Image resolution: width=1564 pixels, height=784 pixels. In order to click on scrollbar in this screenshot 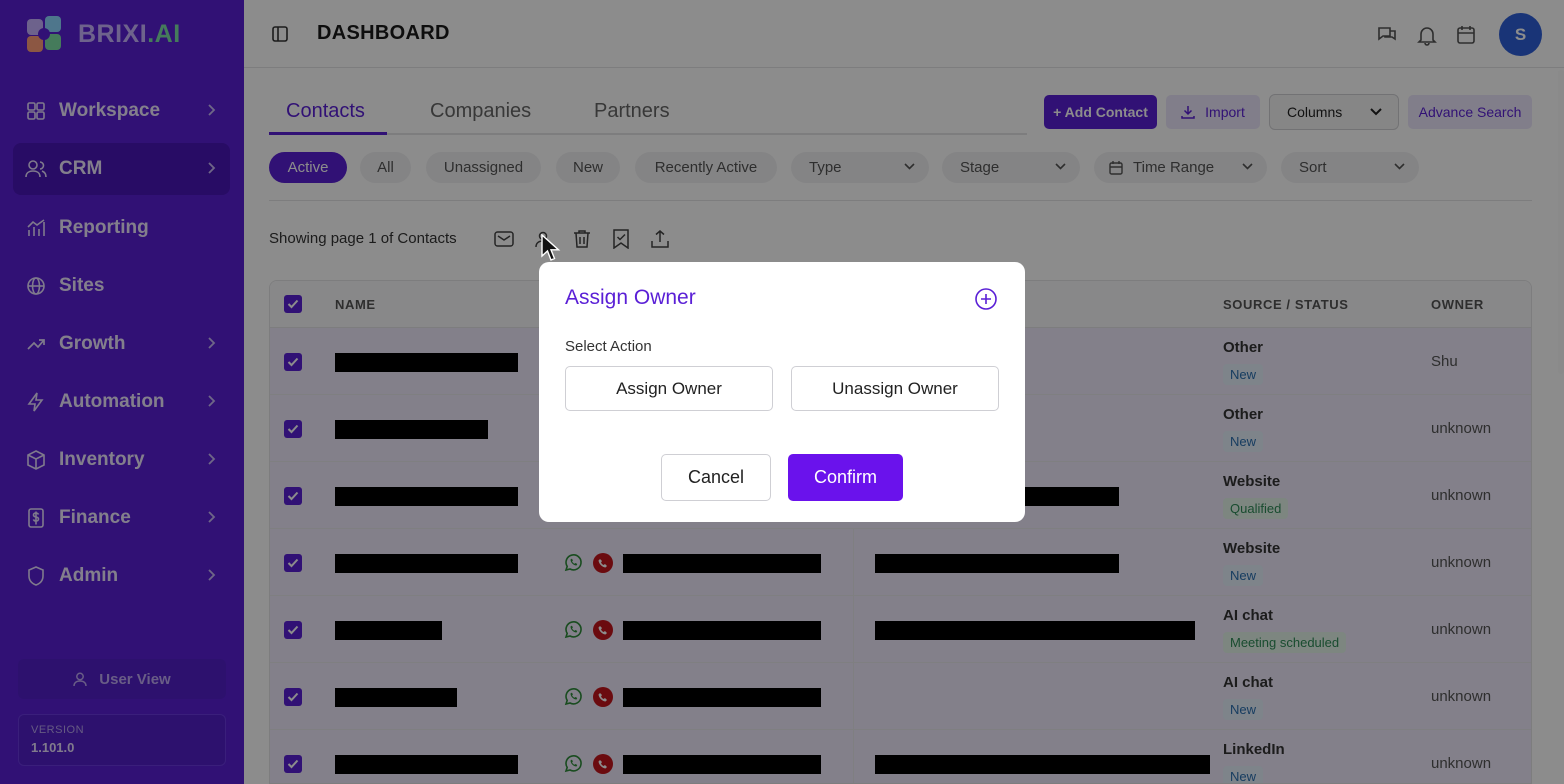, I will do `click(1561, 222)`.